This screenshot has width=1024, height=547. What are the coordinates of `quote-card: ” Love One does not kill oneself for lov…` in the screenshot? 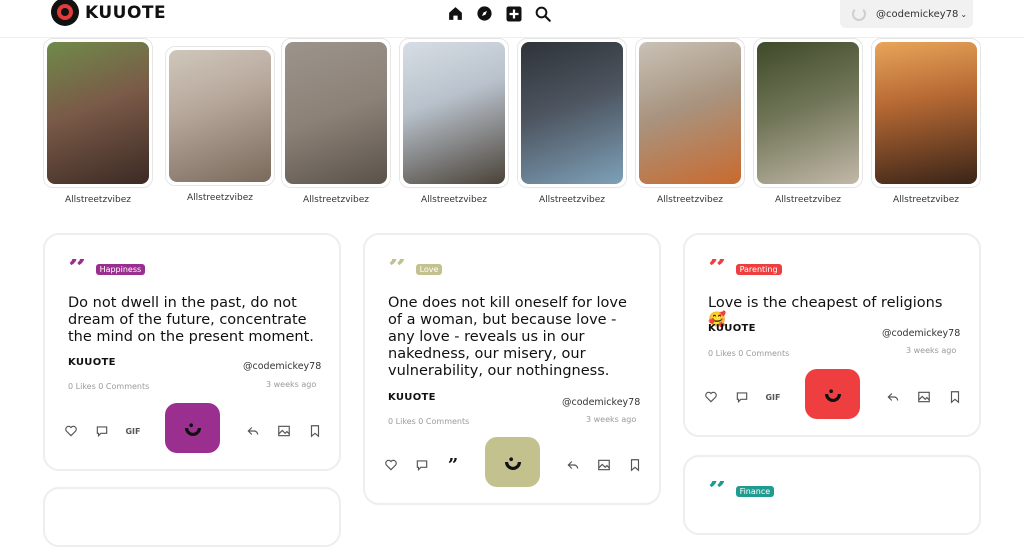 It's located at (512, 369).